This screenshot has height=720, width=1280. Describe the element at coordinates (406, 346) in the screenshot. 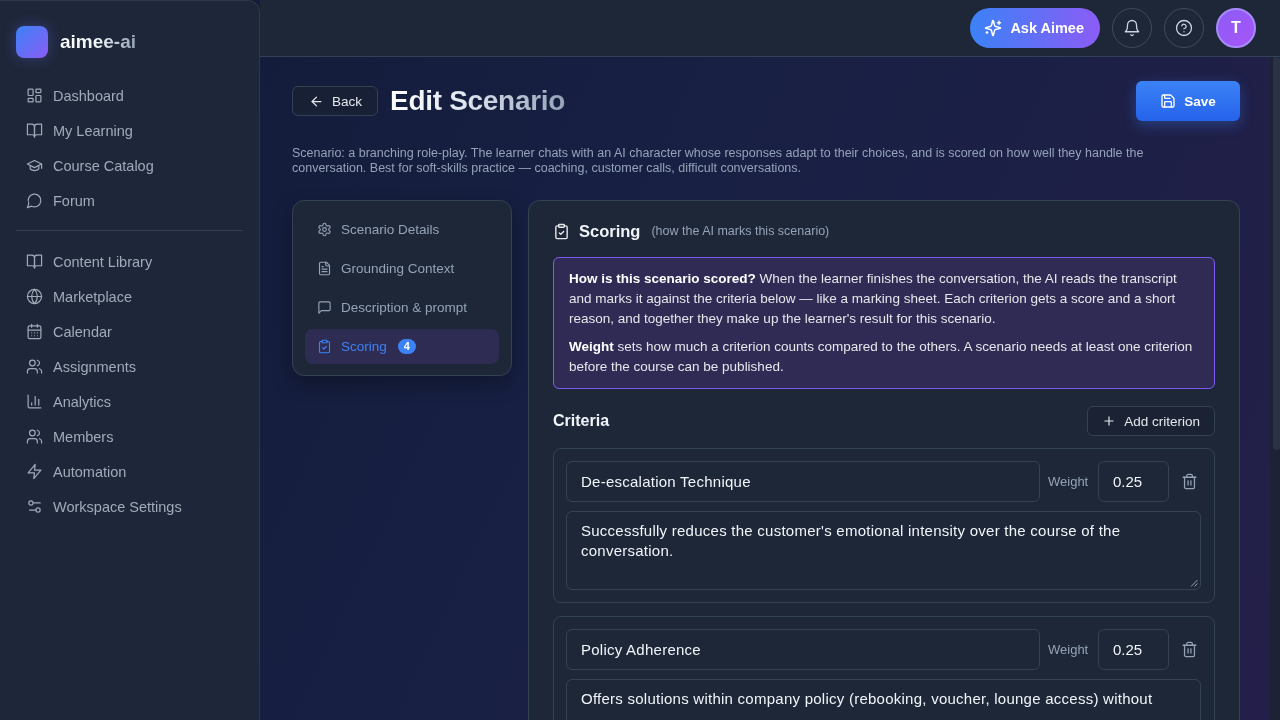

I see `count-badge: 4` at that location.